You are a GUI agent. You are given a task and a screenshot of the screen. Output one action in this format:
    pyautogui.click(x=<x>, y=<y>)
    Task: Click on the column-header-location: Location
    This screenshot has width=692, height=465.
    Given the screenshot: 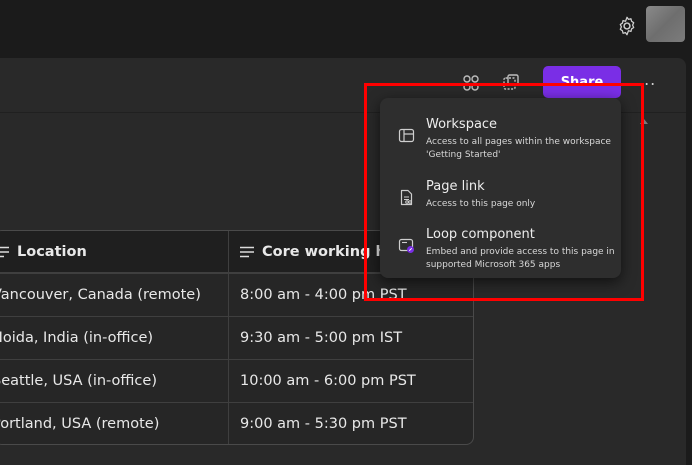 What is the action you would take?
    pyautogui.click(x=113, y=251)
    